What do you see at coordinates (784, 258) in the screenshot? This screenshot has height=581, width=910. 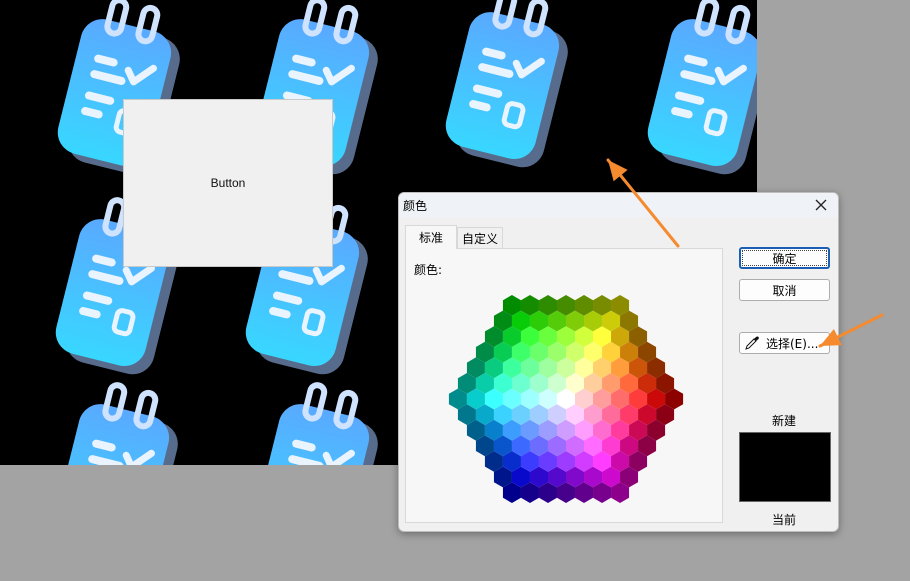 I see `ok-button: 确定` at bounding box center [784, 258].